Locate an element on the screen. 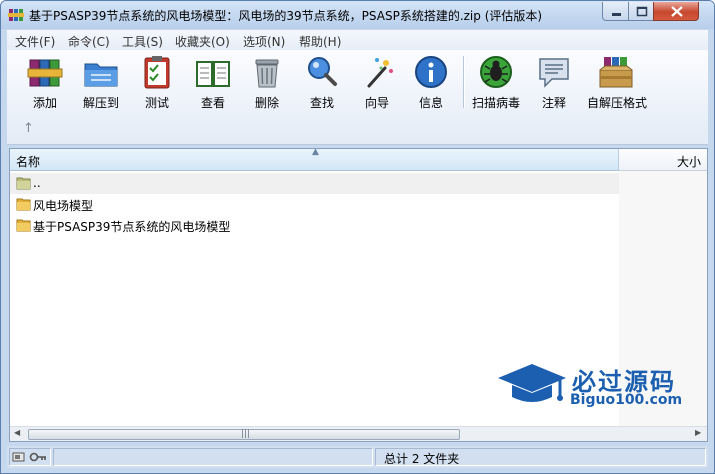 This screenshot has width=715, height=474. add-books-icon is located at coordinates (45, 73).